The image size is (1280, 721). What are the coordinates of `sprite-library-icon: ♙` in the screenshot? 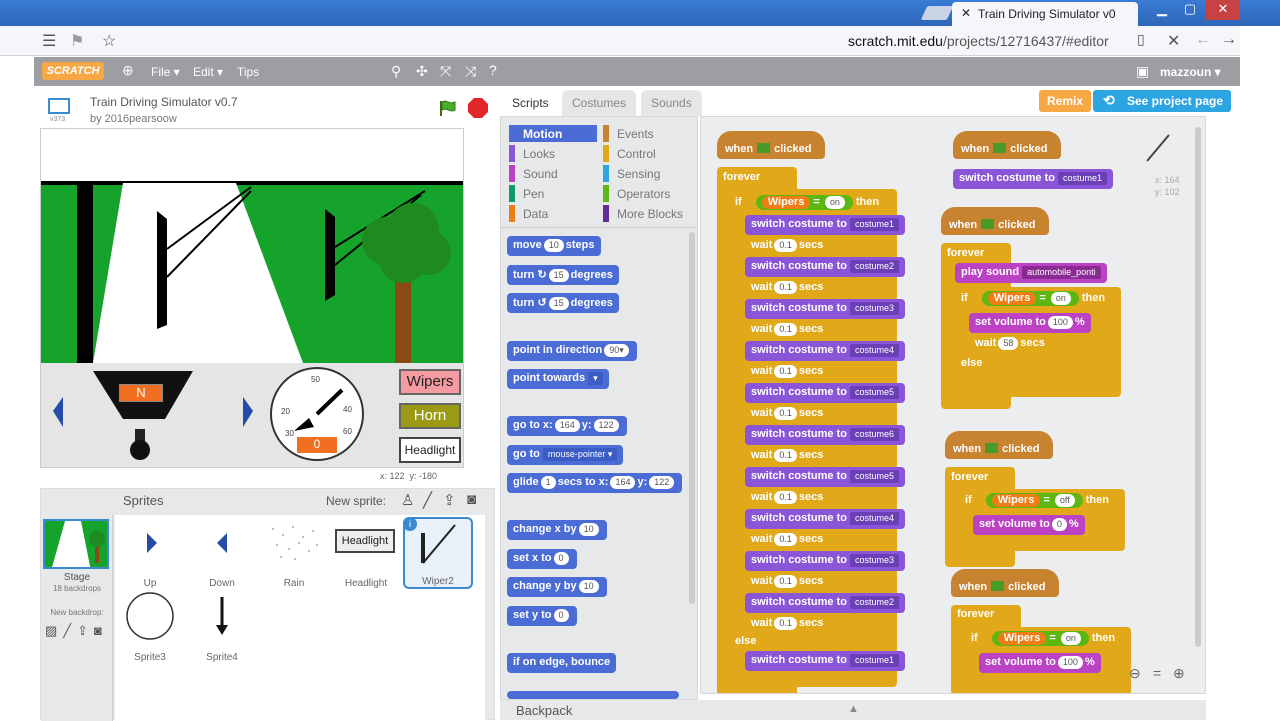 It's located at (407, 500).